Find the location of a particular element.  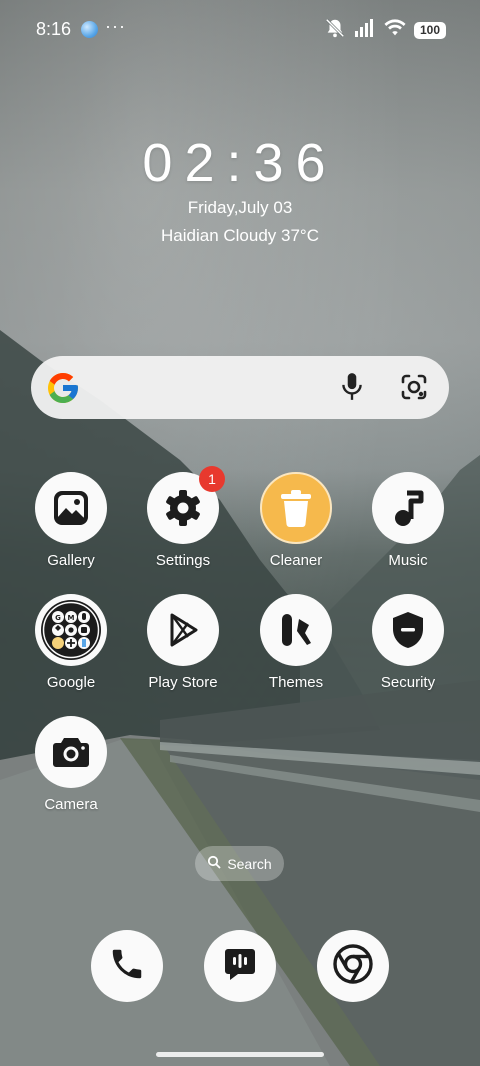

settings-notification-badge: 1 is located at coordinates (212, 479).